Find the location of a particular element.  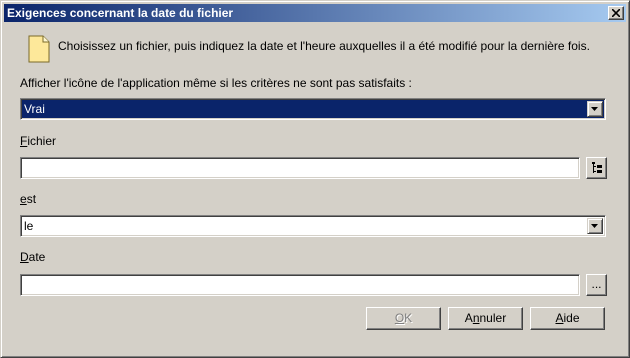

document-icon is located at coordinates (39, 49).